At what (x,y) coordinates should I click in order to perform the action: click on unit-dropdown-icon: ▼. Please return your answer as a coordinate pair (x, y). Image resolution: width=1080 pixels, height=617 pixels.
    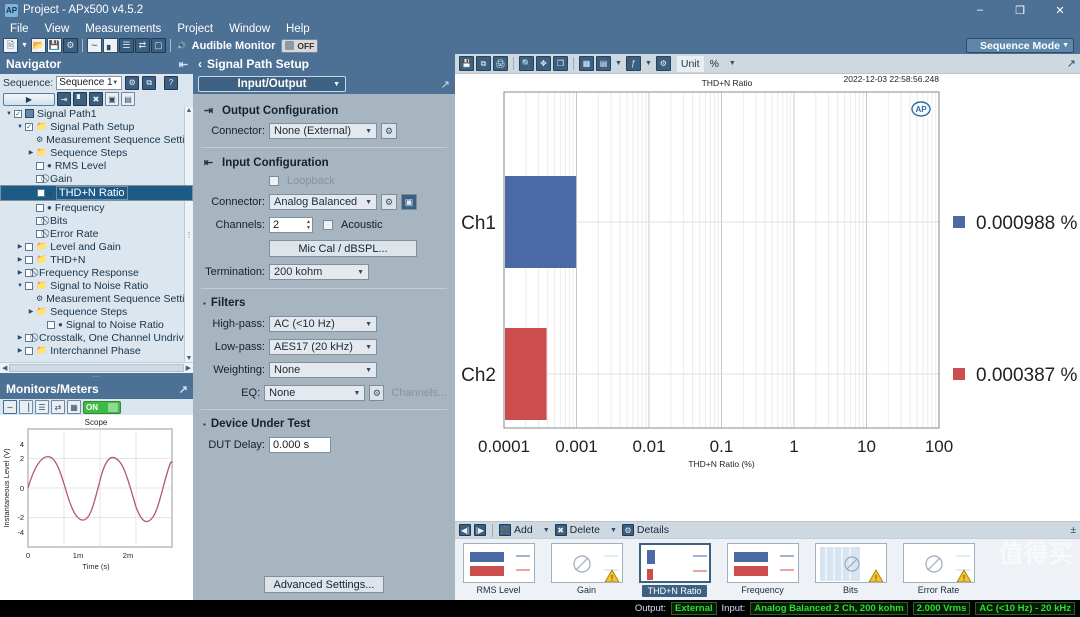
    Looking at the image, I should click on (732, 63).